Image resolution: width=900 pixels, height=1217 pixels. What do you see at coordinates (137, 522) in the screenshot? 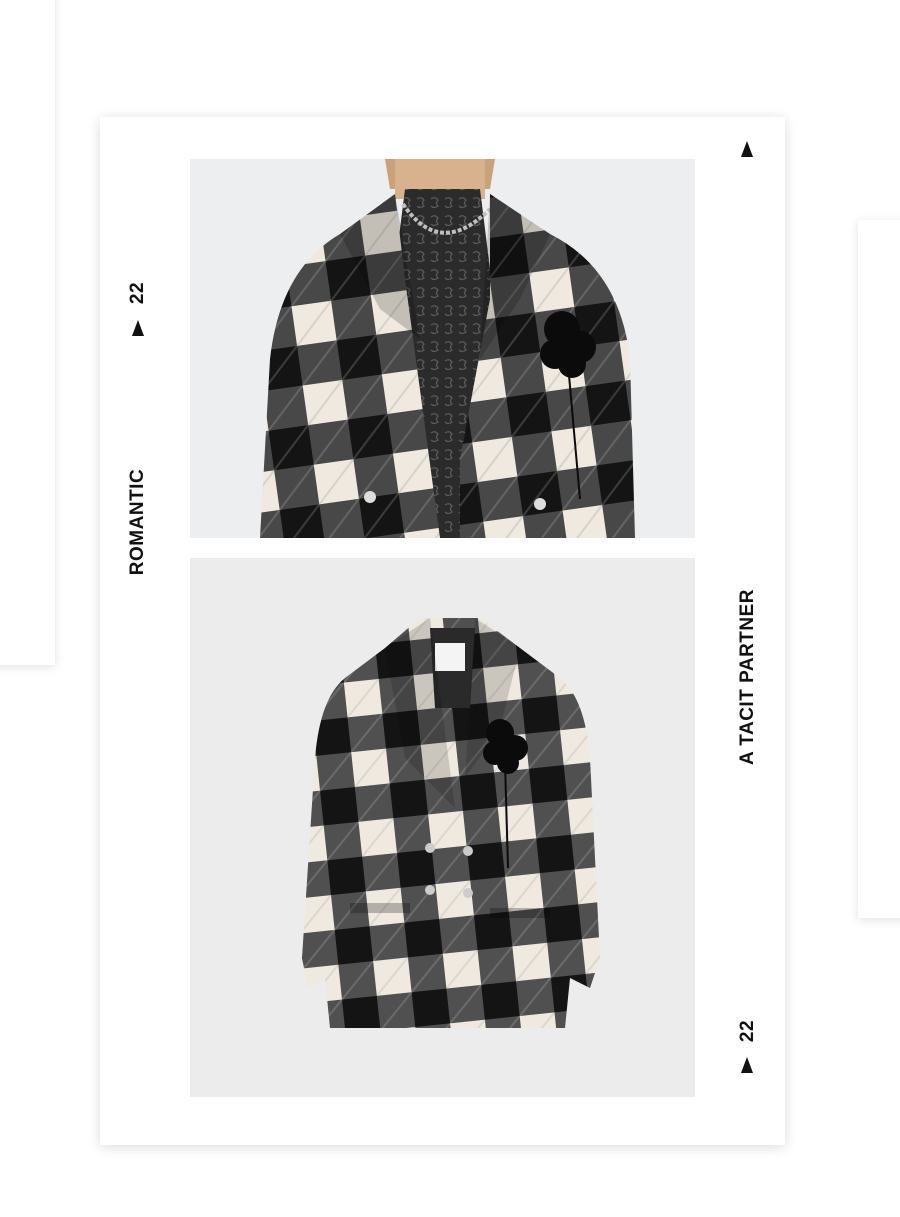
I see `romantic-label: ROMANTIC` at bounding box center [137, 522].